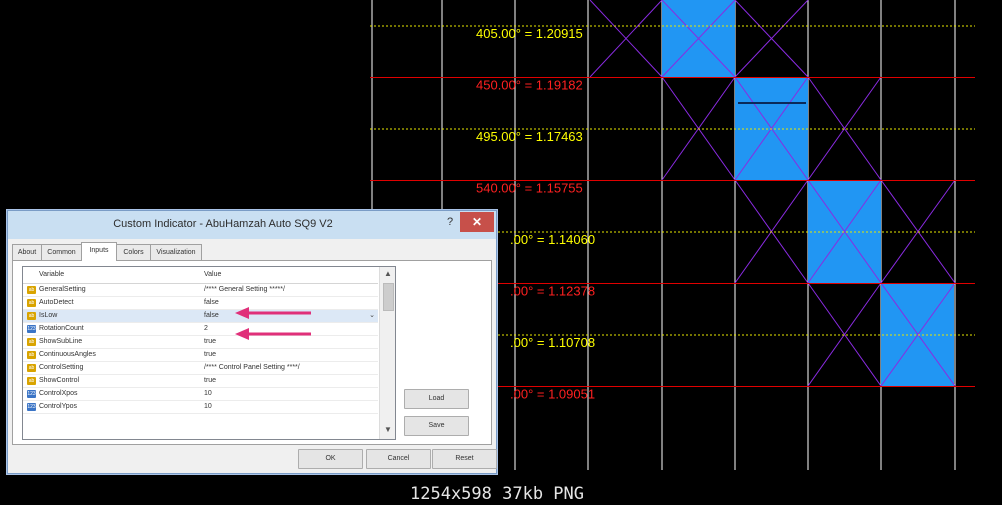 Image resolution: width=1002 pixels, height=508 pixels. What do you see at coordinates (244, 289) in the screenshot?
I see `variable-value: /**** General Setting *****/` at bounding box center [244, 289].